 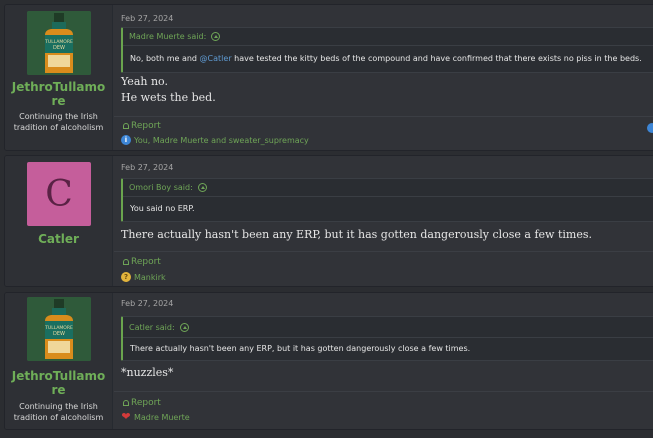 What do you see at coordinates (126, 277) in the screenshot?
I see `thinking-face-icon: ?` at bounding box center [126, 277].